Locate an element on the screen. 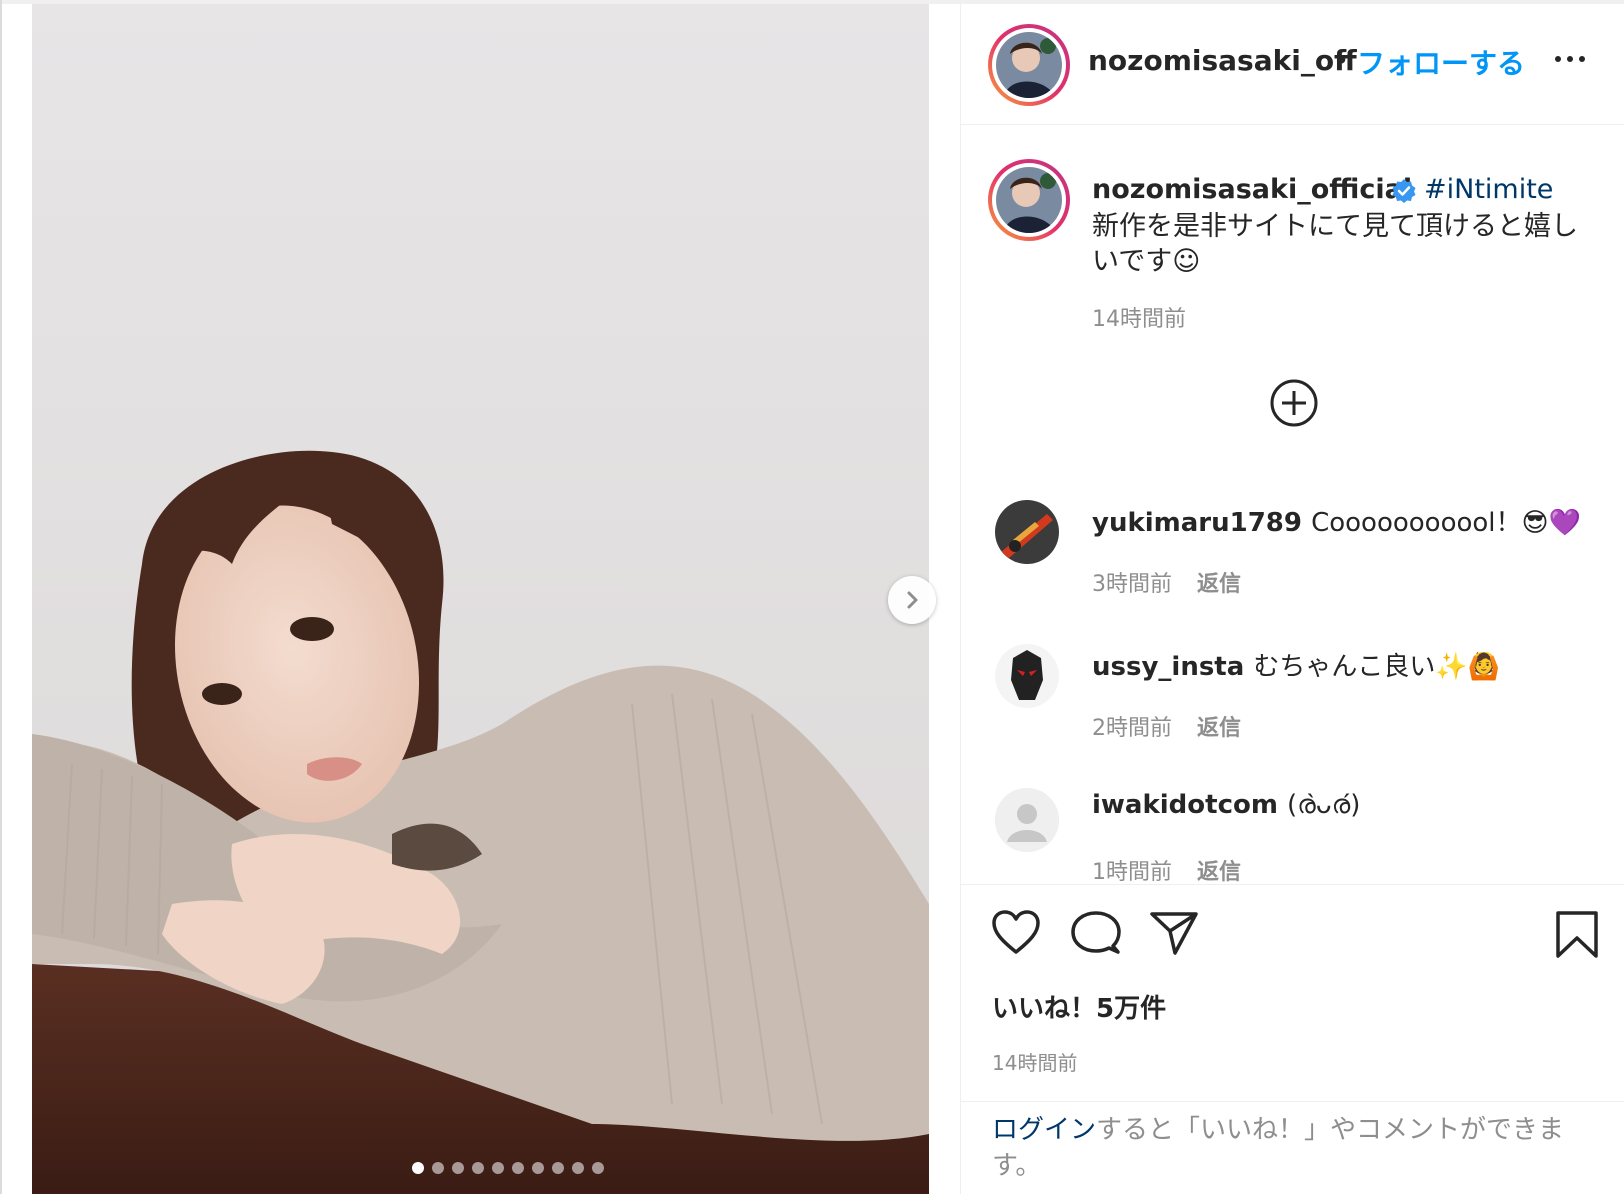 This screenshot has width=1624, height=1194. follow-button: フォローする is located at coordinates (1441, 62).